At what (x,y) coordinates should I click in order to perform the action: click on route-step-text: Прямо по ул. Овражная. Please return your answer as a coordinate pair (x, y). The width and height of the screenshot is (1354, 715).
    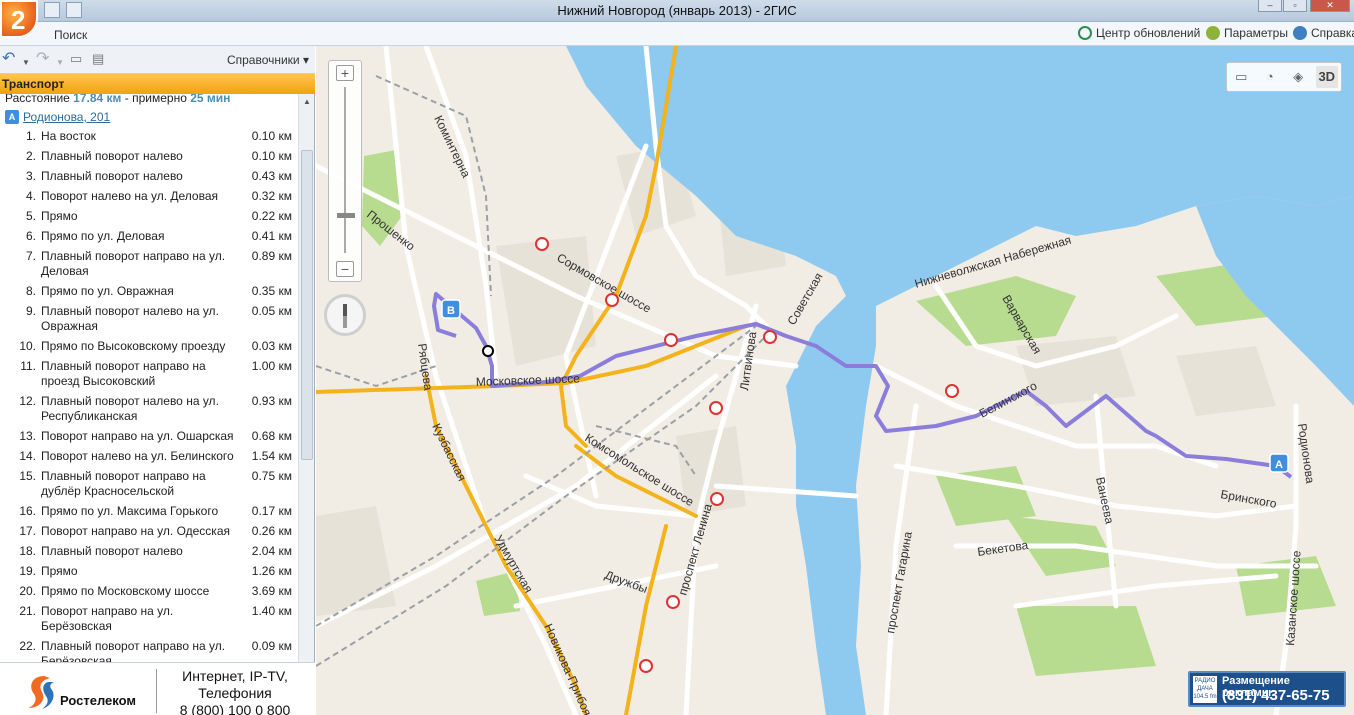
    Looking at the image, I should click on (107, 291).